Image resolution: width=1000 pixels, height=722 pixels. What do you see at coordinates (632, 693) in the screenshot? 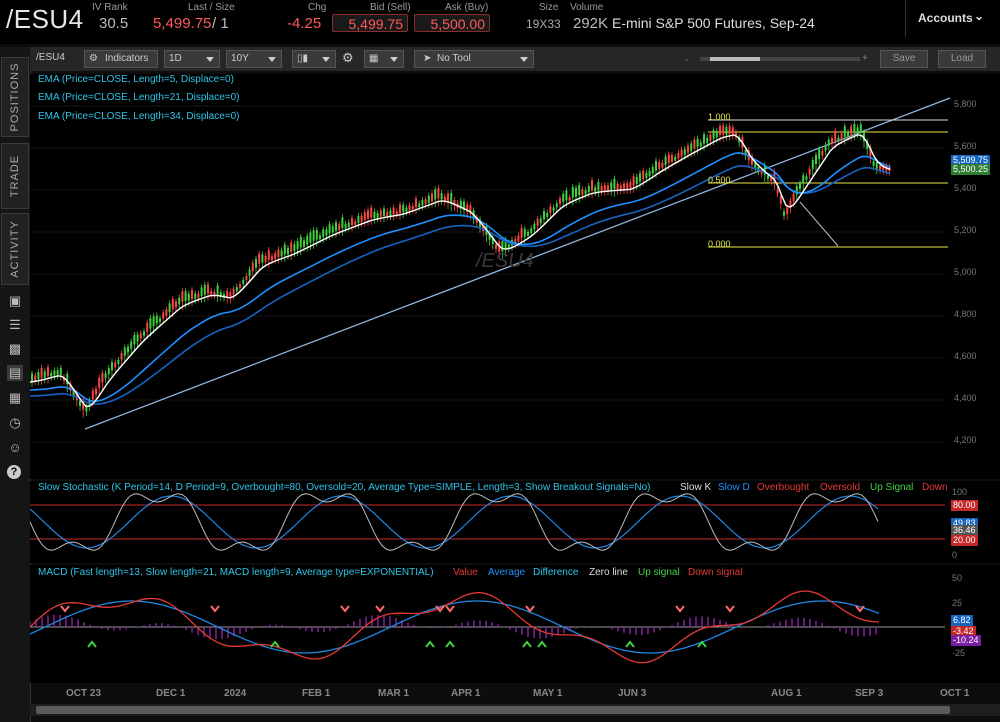
I see `x-axis-jun3: JUN 3` at bounding box center [632, 693].